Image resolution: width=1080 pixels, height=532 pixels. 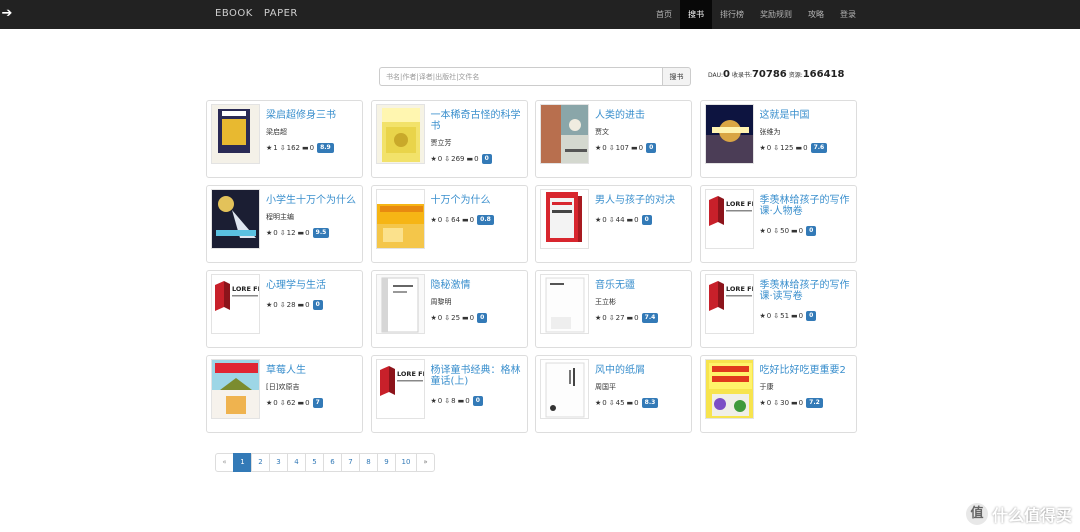 I want to click on pagination-next: », so click(x=425, y=462).